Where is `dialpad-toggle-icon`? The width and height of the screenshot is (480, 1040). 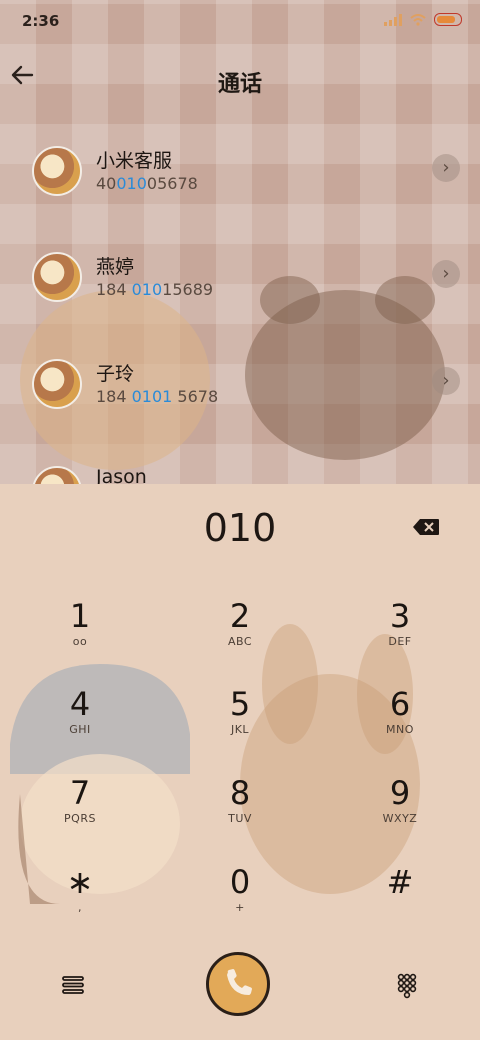 dialpad-toggle-icon is located at coordinates (407, 985).